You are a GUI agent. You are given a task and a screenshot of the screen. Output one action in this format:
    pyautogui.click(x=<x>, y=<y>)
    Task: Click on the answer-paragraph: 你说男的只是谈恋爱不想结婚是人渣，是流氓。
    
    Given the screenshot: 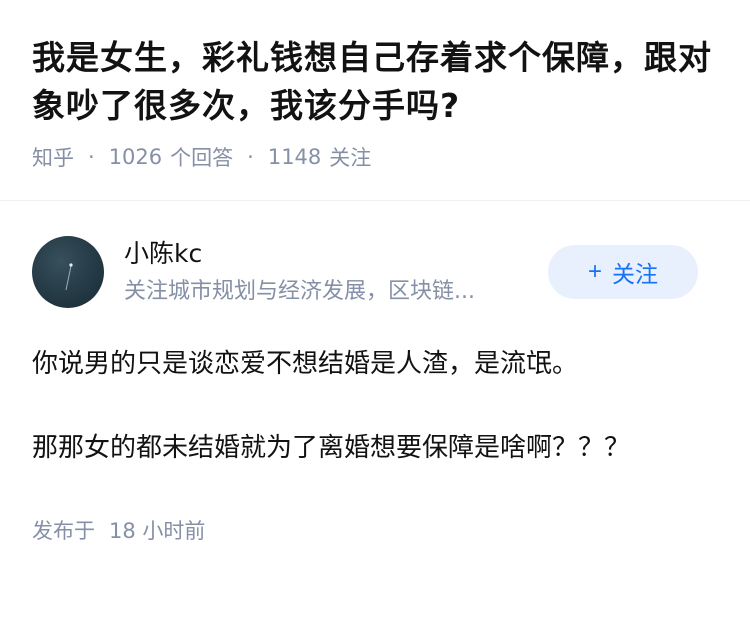 What is the action you would take?
    pyautogui.click(x=305, y=364)
    